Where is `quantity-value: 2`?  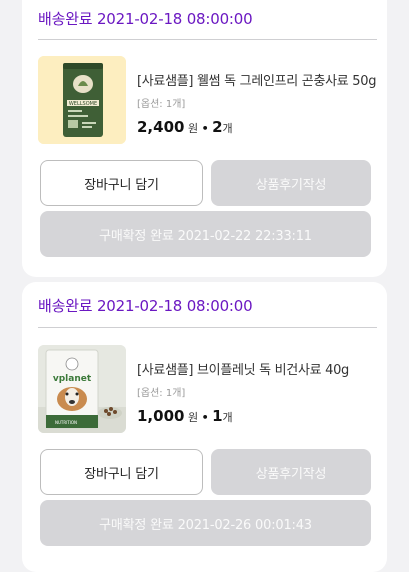 quantity-value: 2 is located at coordinates (217, 127).